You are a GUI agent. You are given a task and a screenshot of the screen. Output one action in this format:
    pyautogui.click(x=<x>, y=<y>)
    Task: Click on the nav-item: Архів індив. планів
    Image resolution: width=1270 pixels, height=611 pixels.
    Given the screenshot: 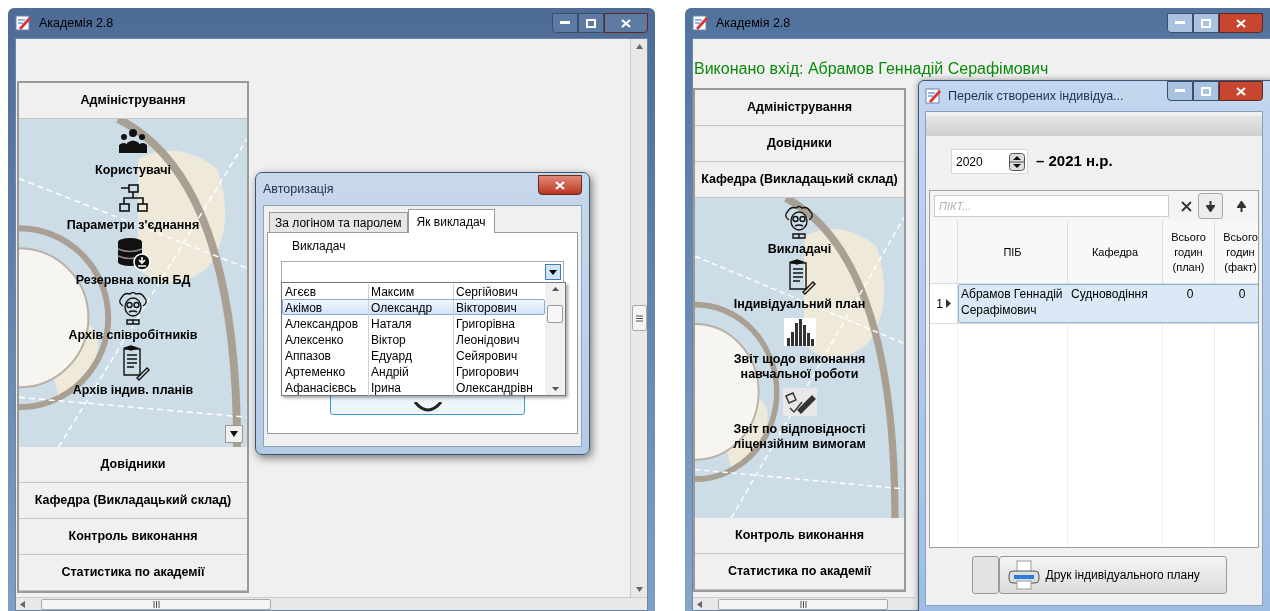 What is the action you would take?
    pyautogui.click(x=133, y=371)
    